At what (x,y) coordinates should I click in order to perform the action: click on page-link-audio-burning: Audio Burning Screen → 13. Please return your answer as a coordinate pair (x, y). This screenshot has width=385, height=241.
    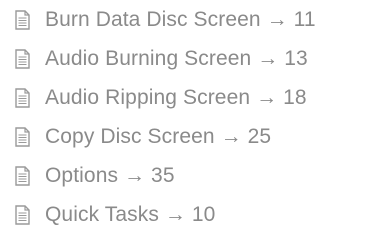
    Looking at the image, I should click on (154, 59).